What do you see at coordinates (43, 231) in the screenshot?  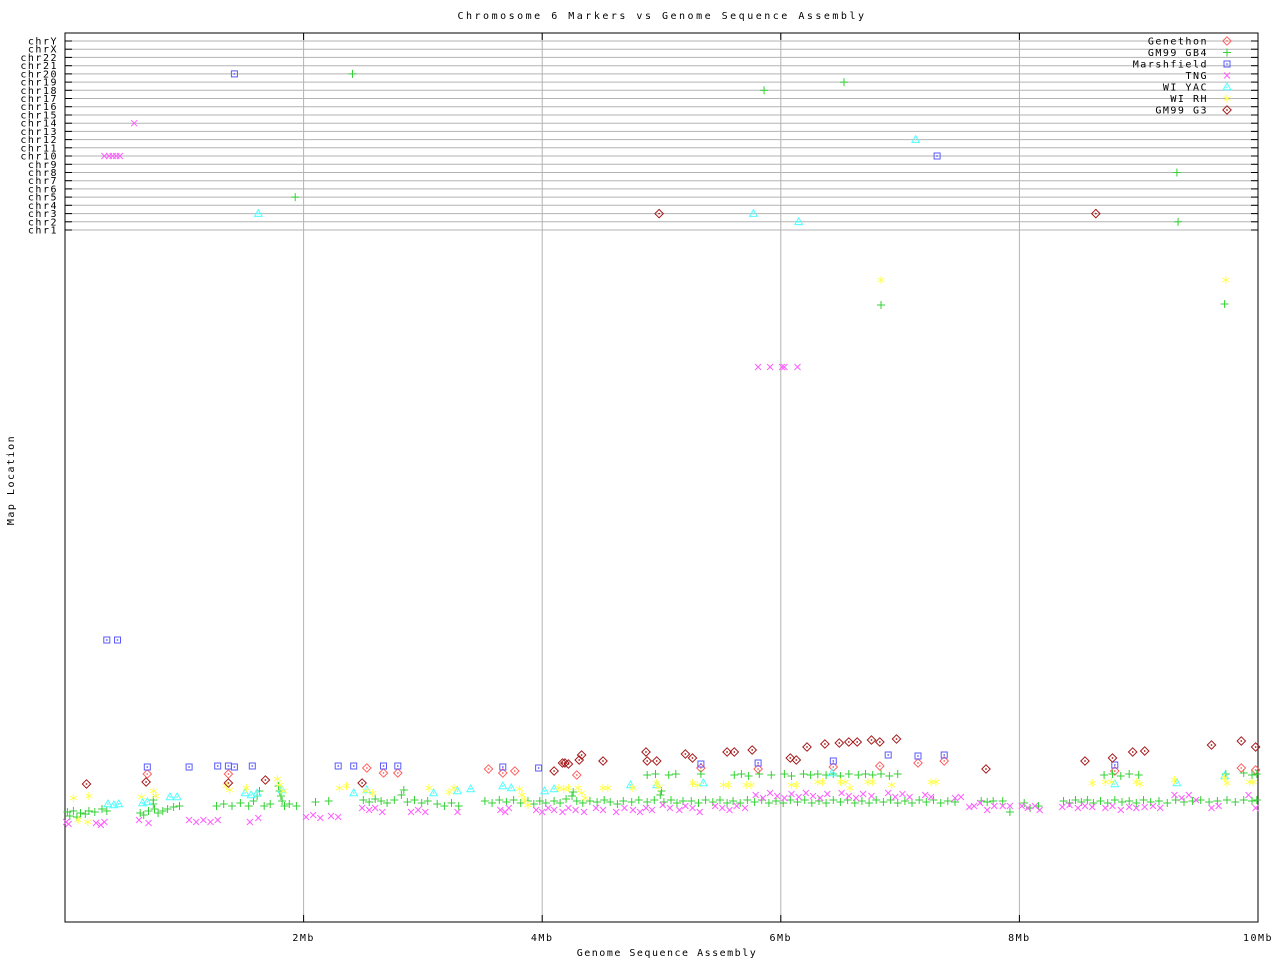 I see `chrom-row-label-chr1: chr1` at bounding box center [43, 231].